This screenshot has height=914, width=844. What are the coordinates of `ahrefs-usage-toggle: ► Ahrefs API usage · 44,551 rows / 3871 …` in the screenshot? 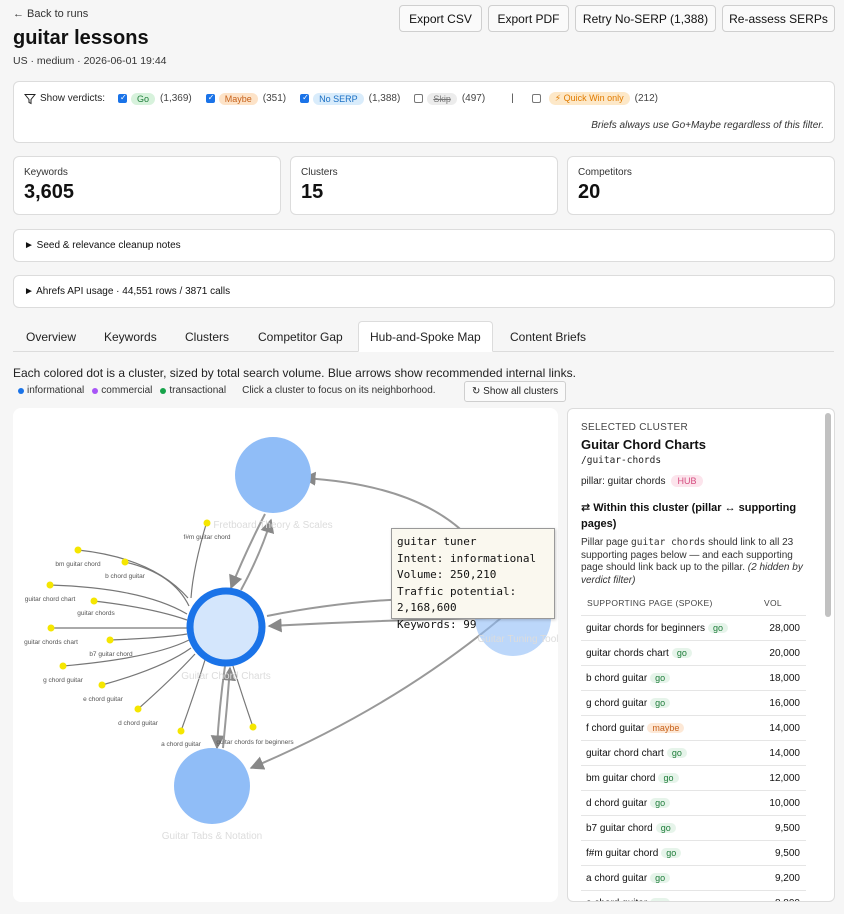 It's located at (424, 291).